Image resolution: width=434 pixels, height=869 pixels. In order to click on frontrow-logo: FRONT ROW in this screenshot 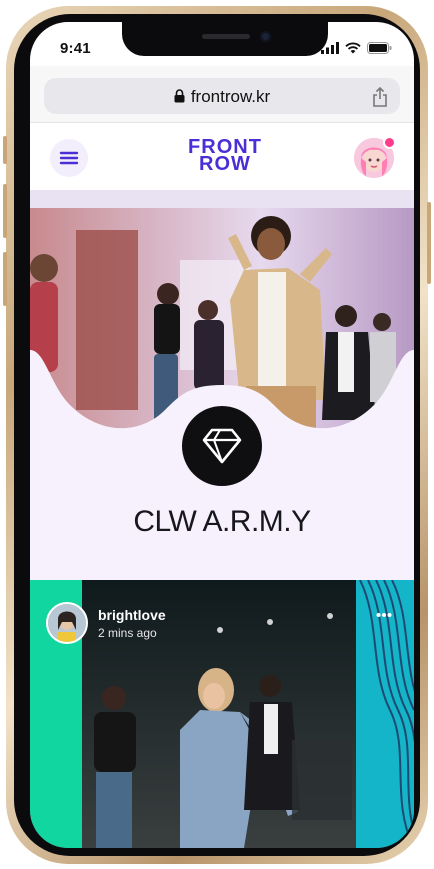, I will do `click(225, 156)`.